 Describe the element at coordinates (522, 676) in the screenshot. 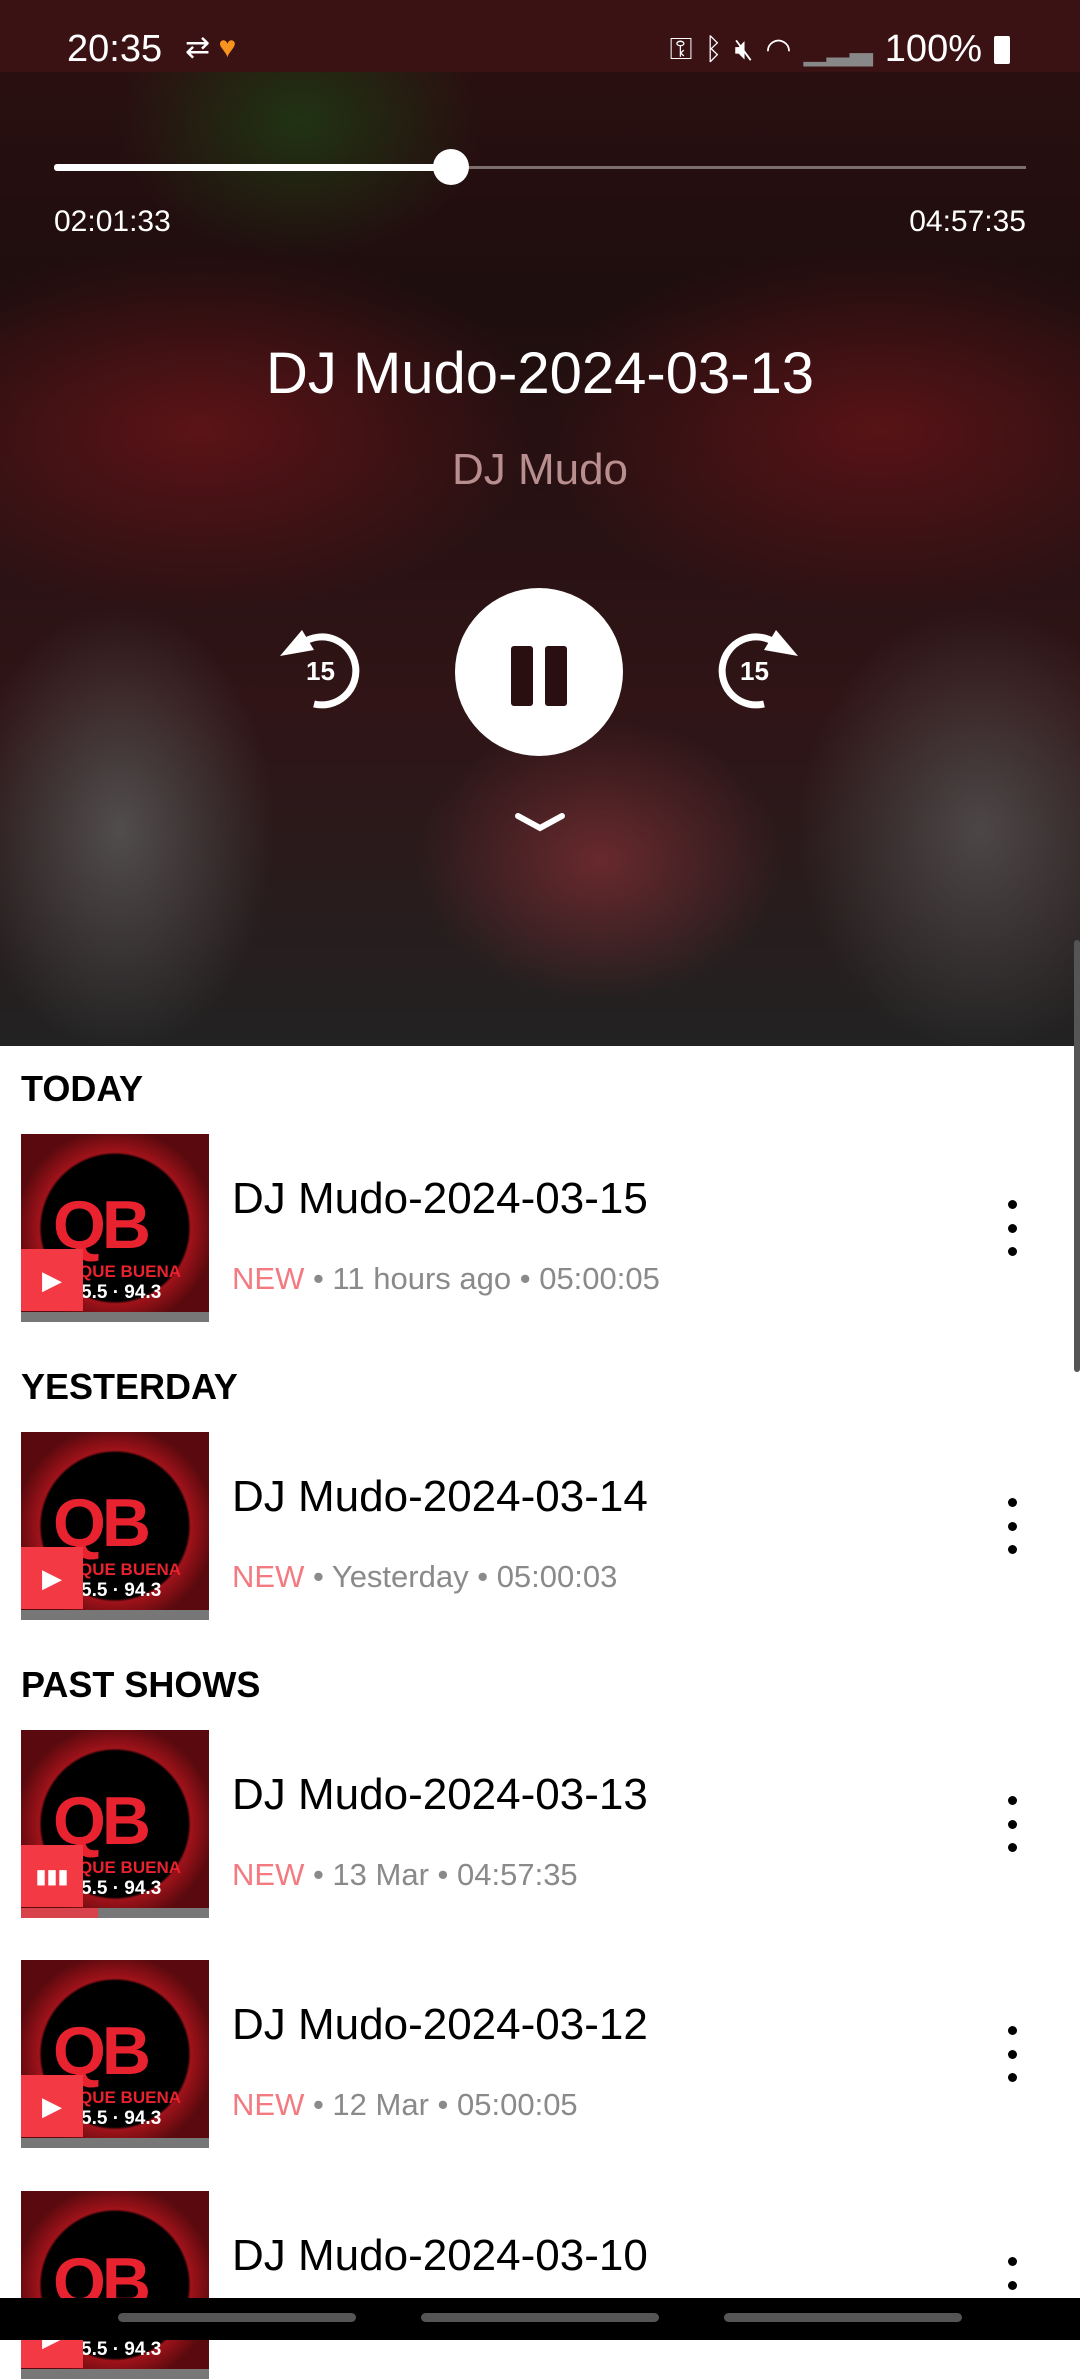

I see `pause-icon` at that location.